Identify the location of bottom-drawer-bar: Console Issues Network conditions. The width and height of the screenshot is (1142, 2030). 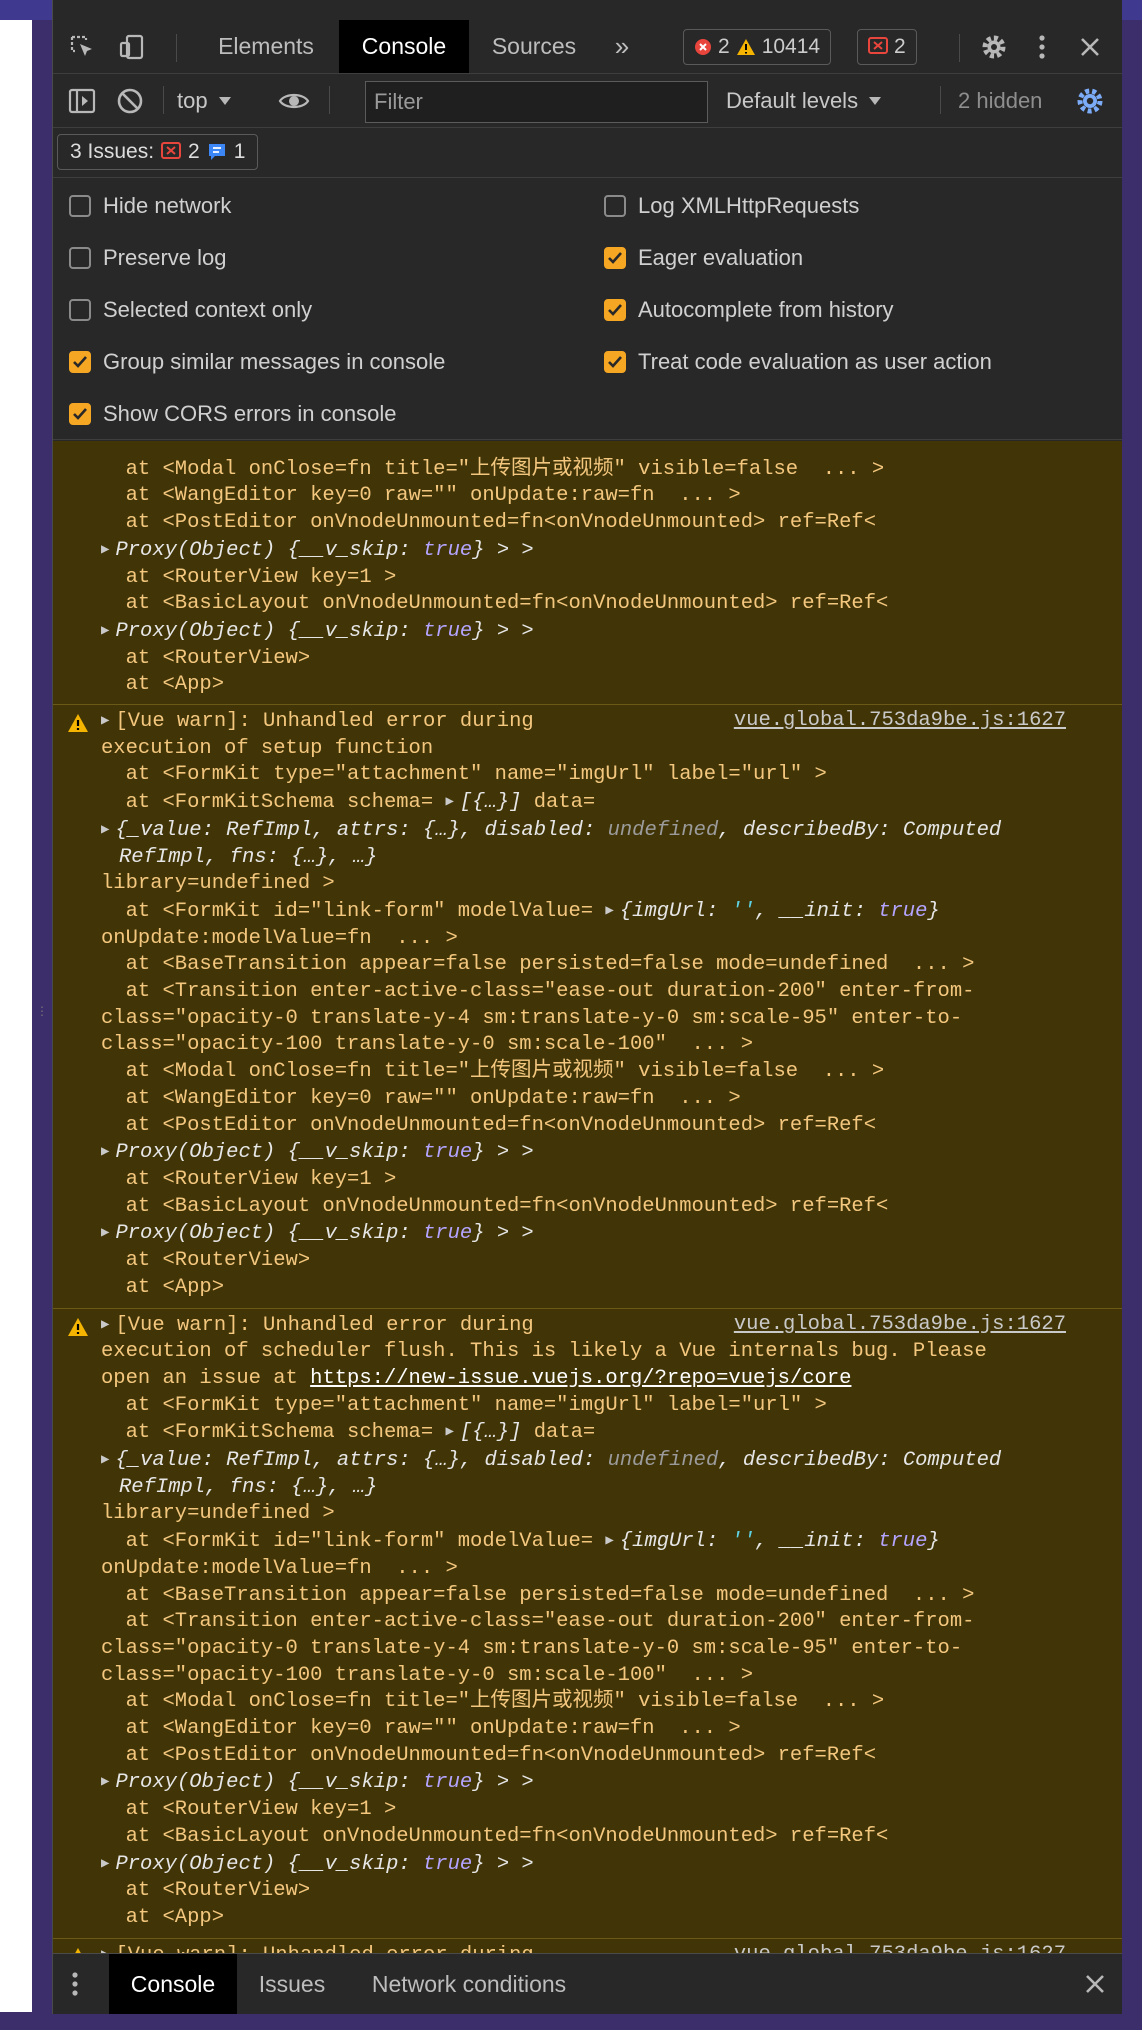
(587, 1983).